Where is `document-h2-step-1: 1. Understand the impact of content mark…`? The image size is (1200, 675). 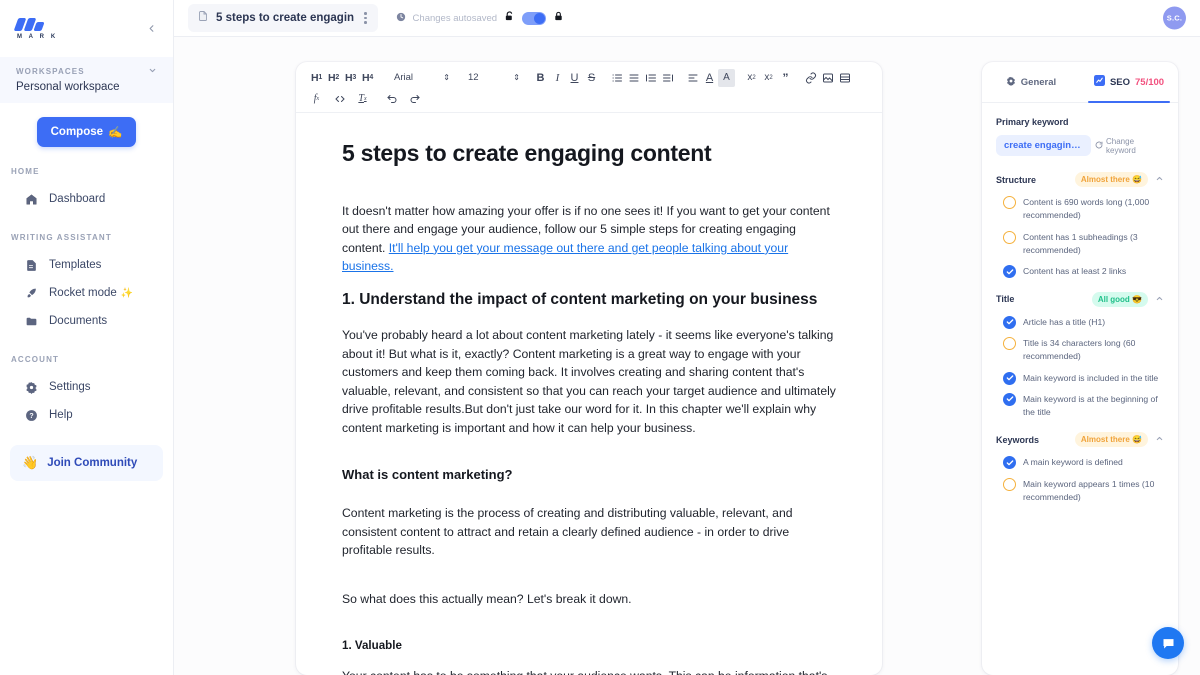 document-h2-step-1: 1. Understand the impact of content mark… is located at coordinates (580, 299).